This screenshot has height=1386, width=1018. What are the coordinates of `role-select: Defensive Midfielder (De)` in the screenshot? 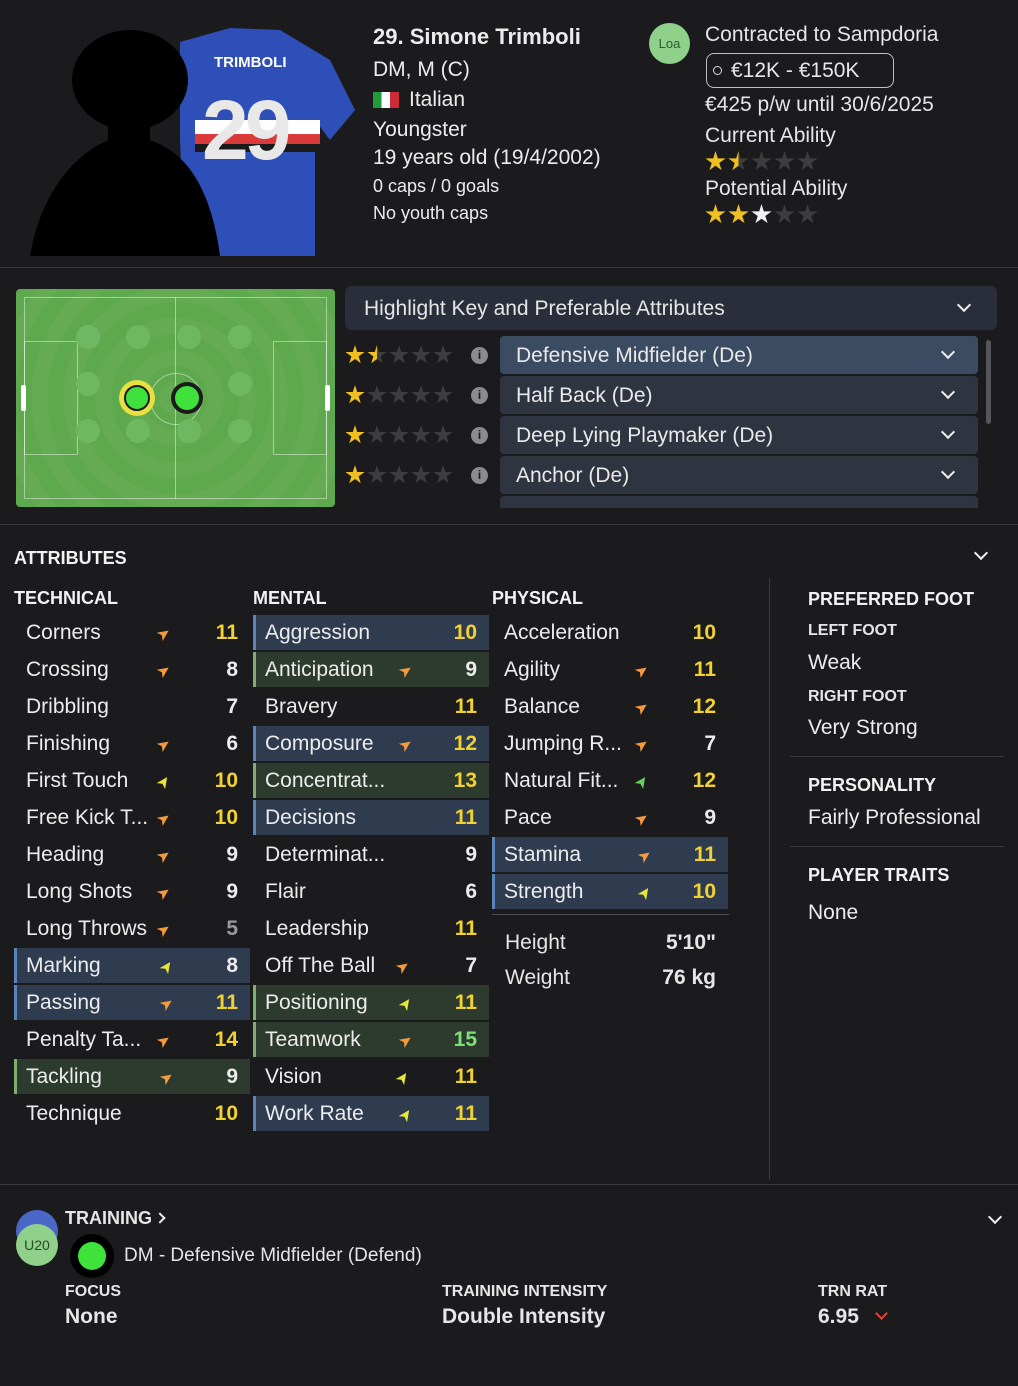 It's located at (739, 355).